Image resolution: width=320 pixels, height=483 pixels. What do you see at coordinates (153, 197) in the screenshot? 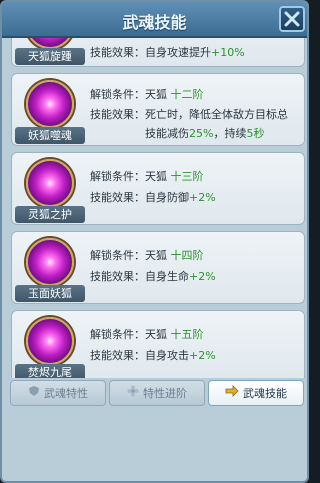
I see `skill-effect: 技能效果：自身防御+2%` at bounding box center [153, 197].